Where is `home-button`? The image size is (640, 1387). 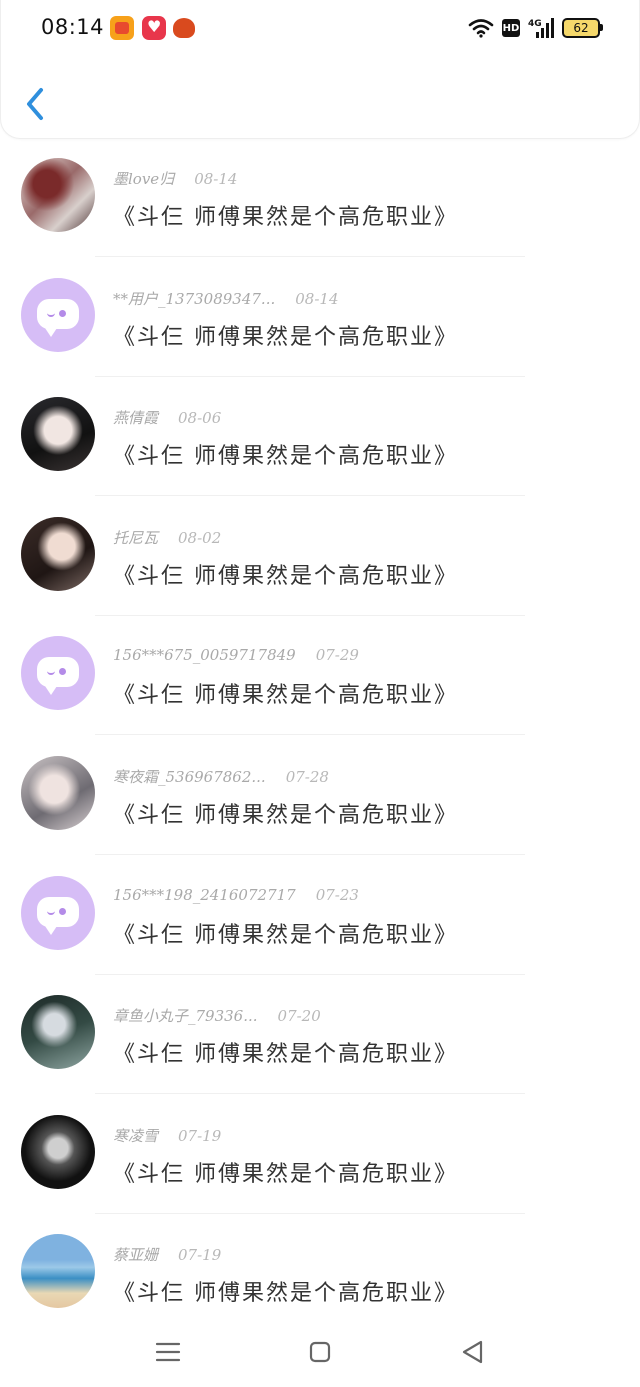
home-button is located at coordinates (320, 1352).